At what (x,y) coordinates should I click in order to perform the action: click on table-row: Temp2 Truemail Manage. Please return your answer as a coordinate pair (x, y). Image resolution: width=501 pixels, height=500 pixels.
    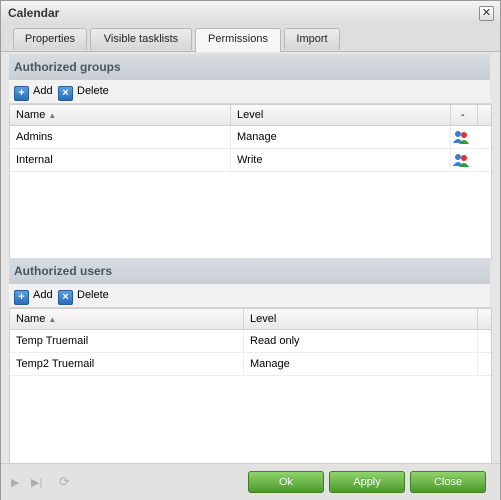
    Looking at the image, I should click on (250, 364).